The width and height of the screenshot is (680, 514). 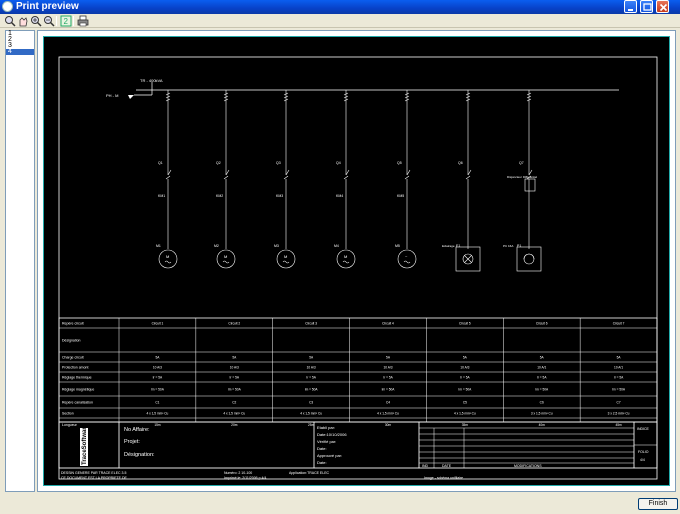 I want to click on page-setup-icon: 2, so click(x=66, y=21).